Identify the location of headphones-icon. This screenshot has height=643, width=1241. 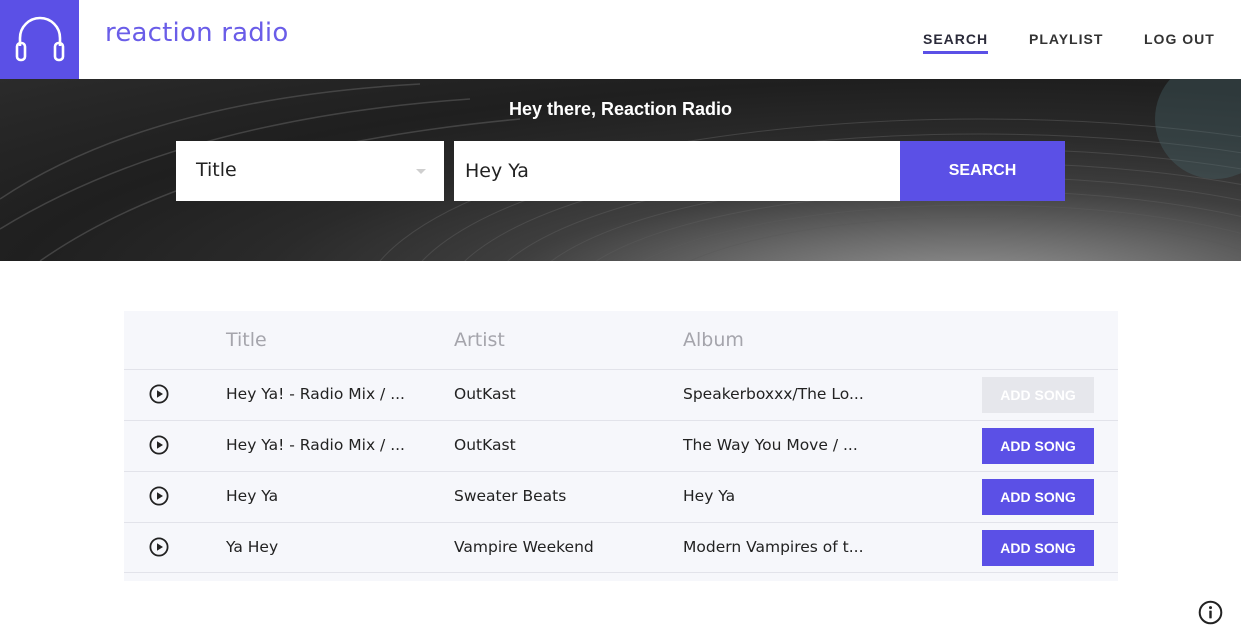
(39, 38).